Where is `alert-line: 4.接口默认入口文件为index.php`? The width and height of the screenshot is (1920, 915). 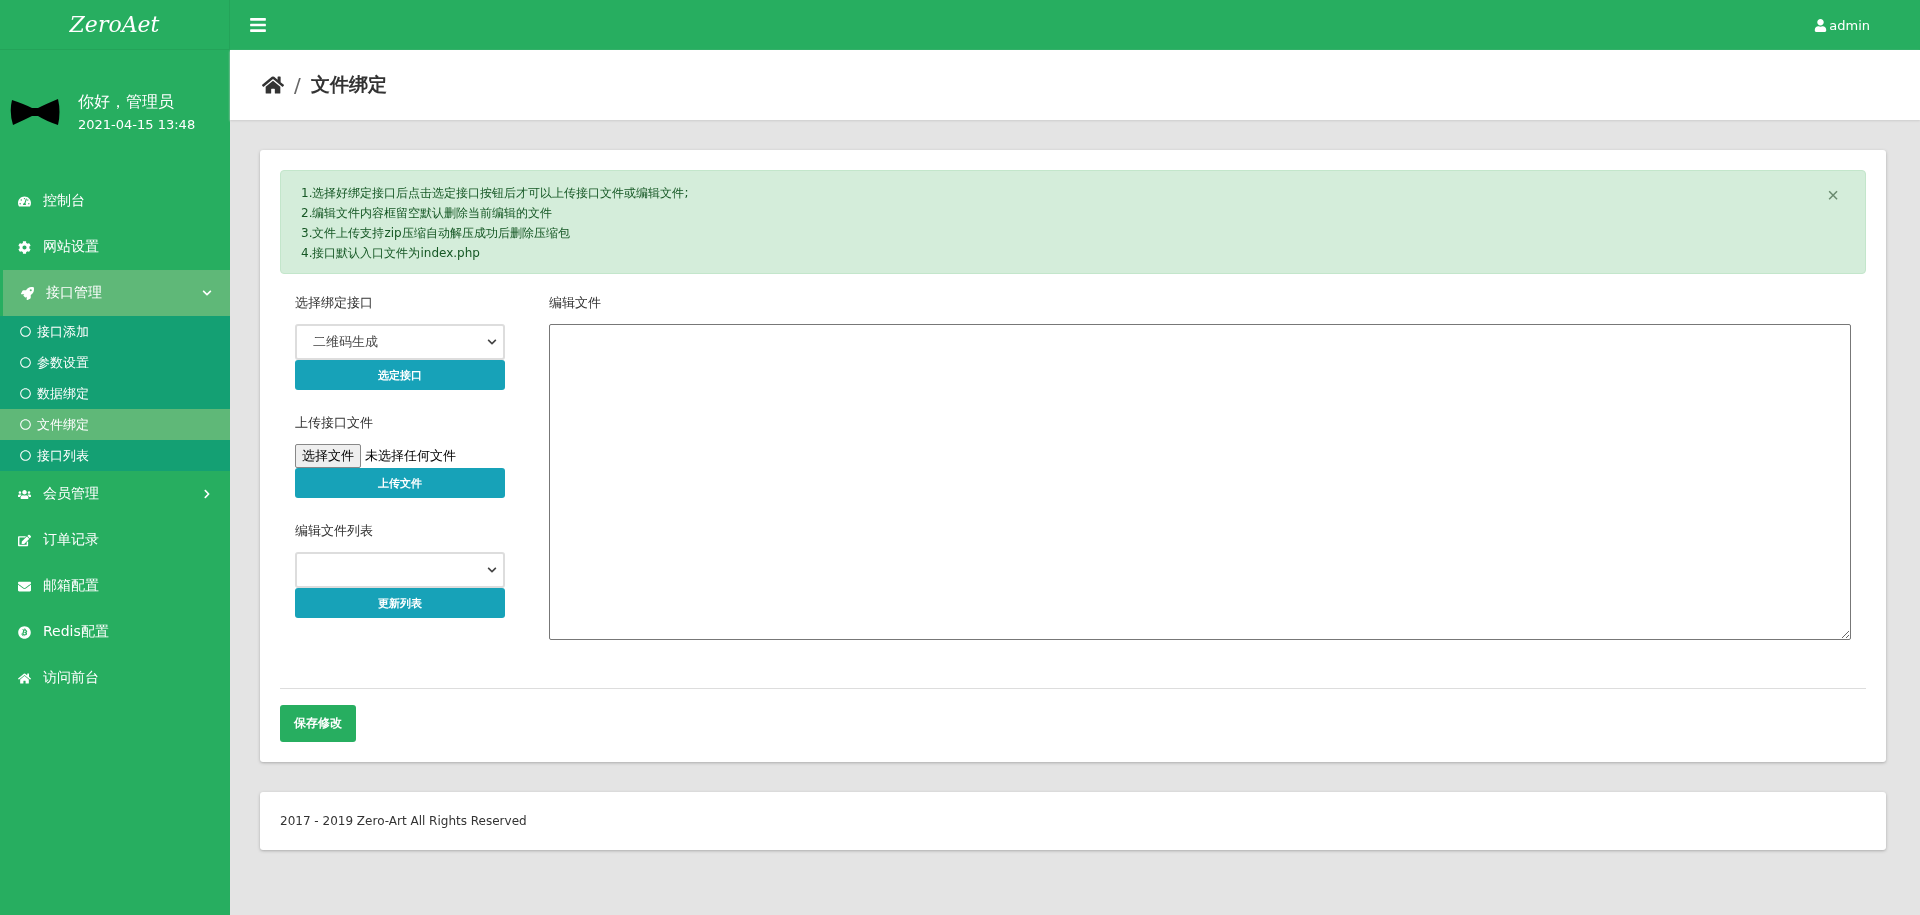
alert-line: 4.接口默认入口文件为index.php is located at coordinates (390, 253).